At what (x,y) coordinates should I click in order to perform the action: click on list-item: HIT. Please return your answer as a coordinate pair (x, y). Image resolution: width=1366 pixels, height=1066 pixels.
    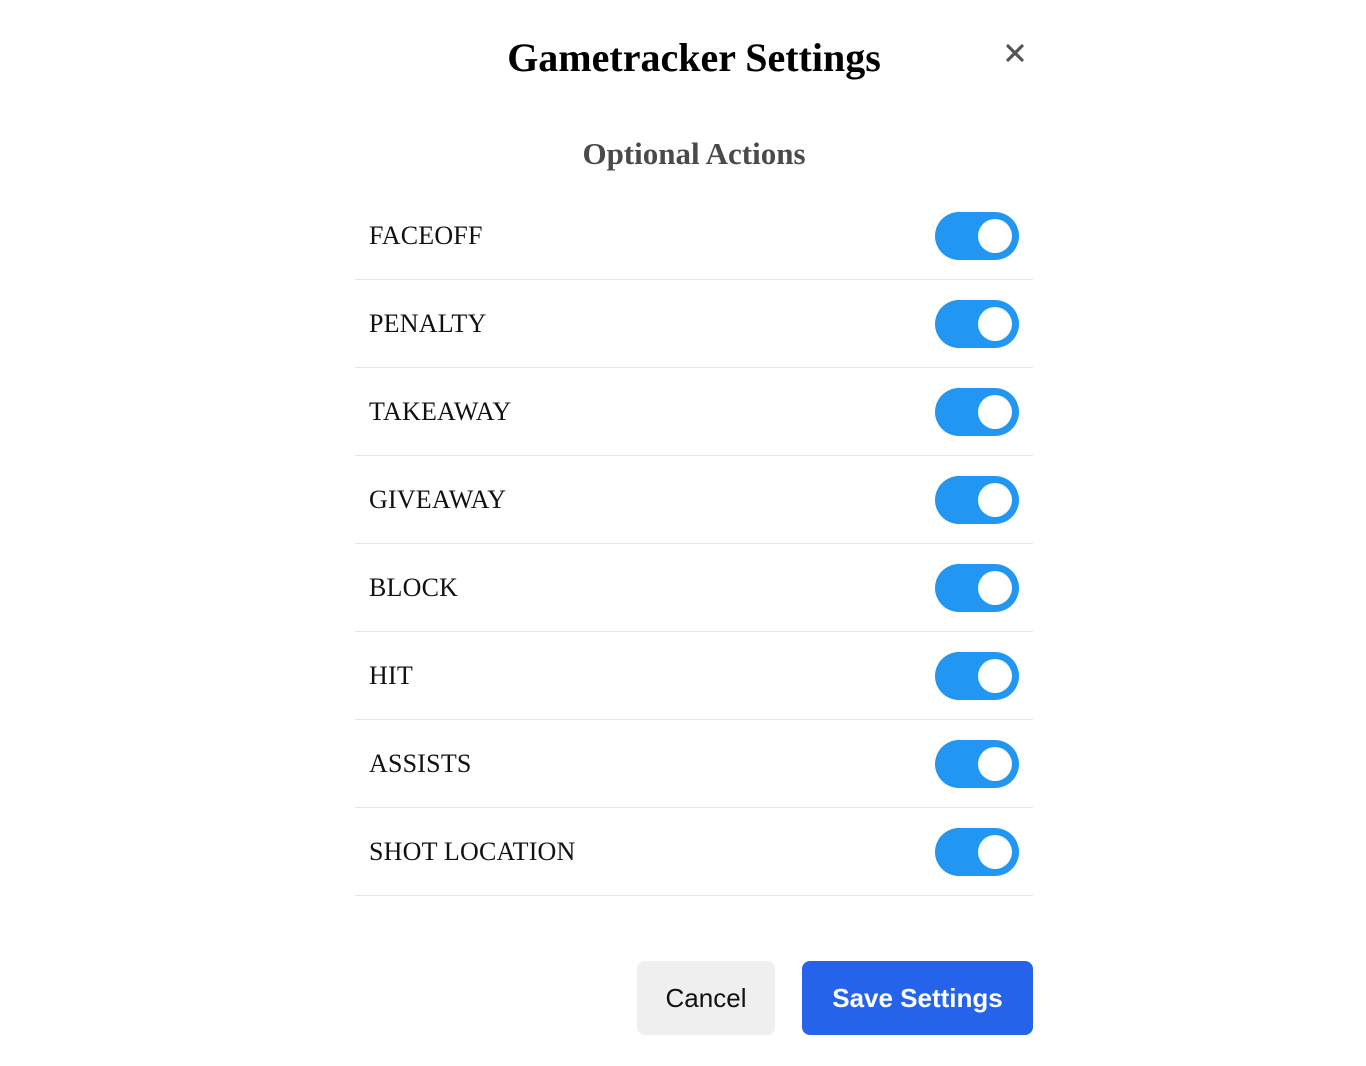
    Looking at the image, I should click on (694, 676).